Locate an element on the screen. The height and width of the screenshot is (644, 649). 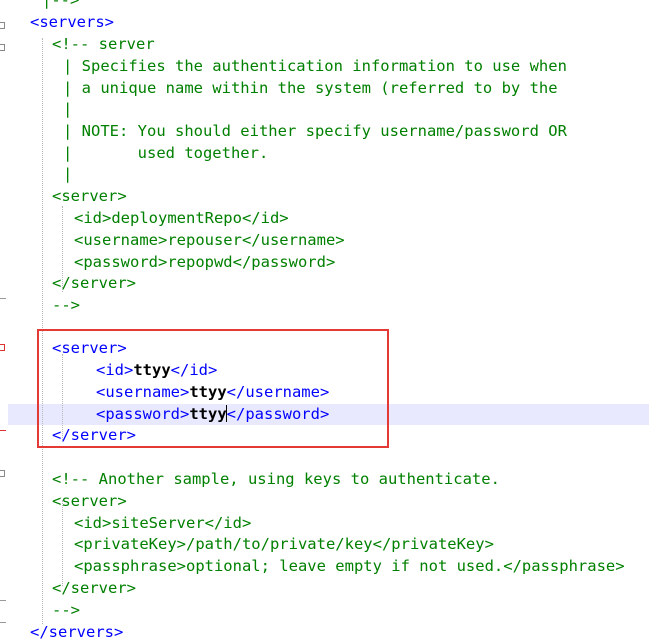
code-line: <password>repopwd</password> is located at coordinates (324, 262).